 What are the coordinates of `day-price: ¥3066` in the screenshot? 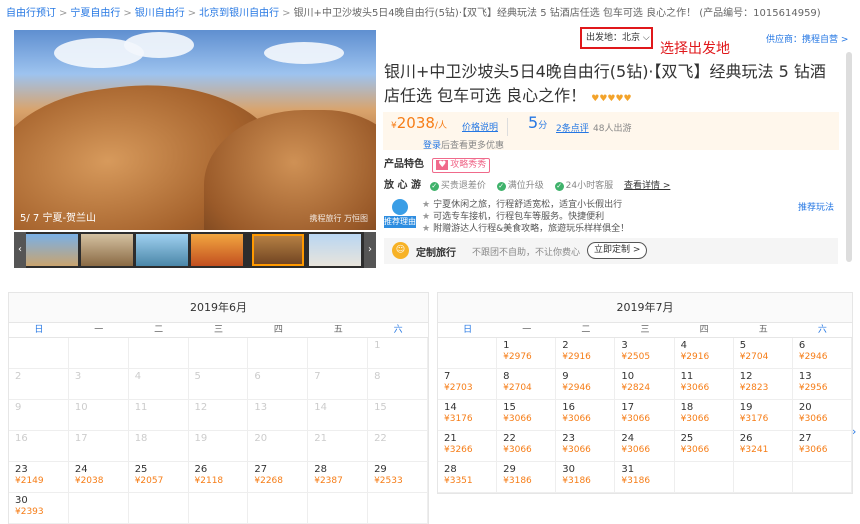 It's located at (813, 450).